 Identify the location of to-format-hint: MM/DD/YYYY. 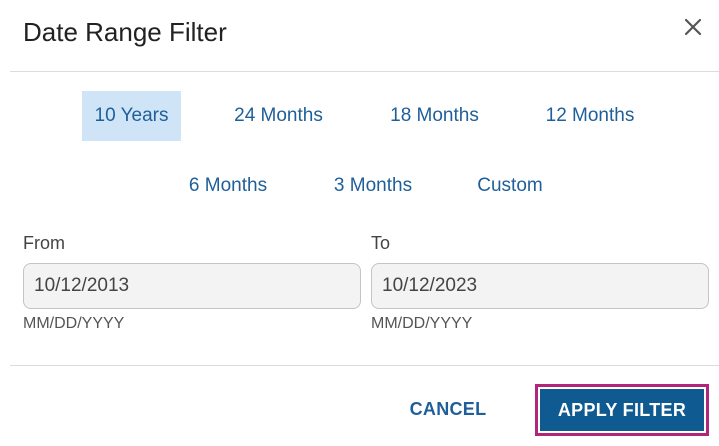
(422, 323).